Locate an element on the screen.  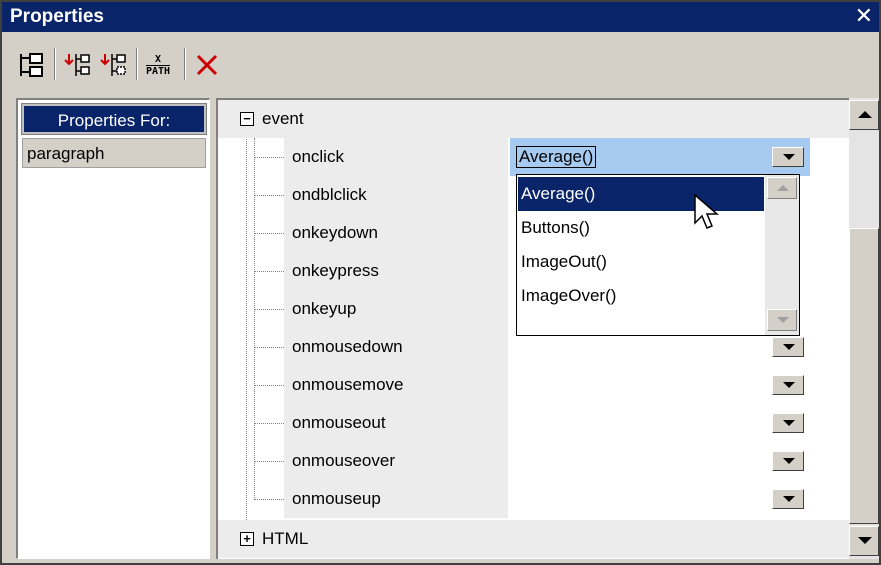
mouse-pointer-icon is located at coordinates (707, 211).